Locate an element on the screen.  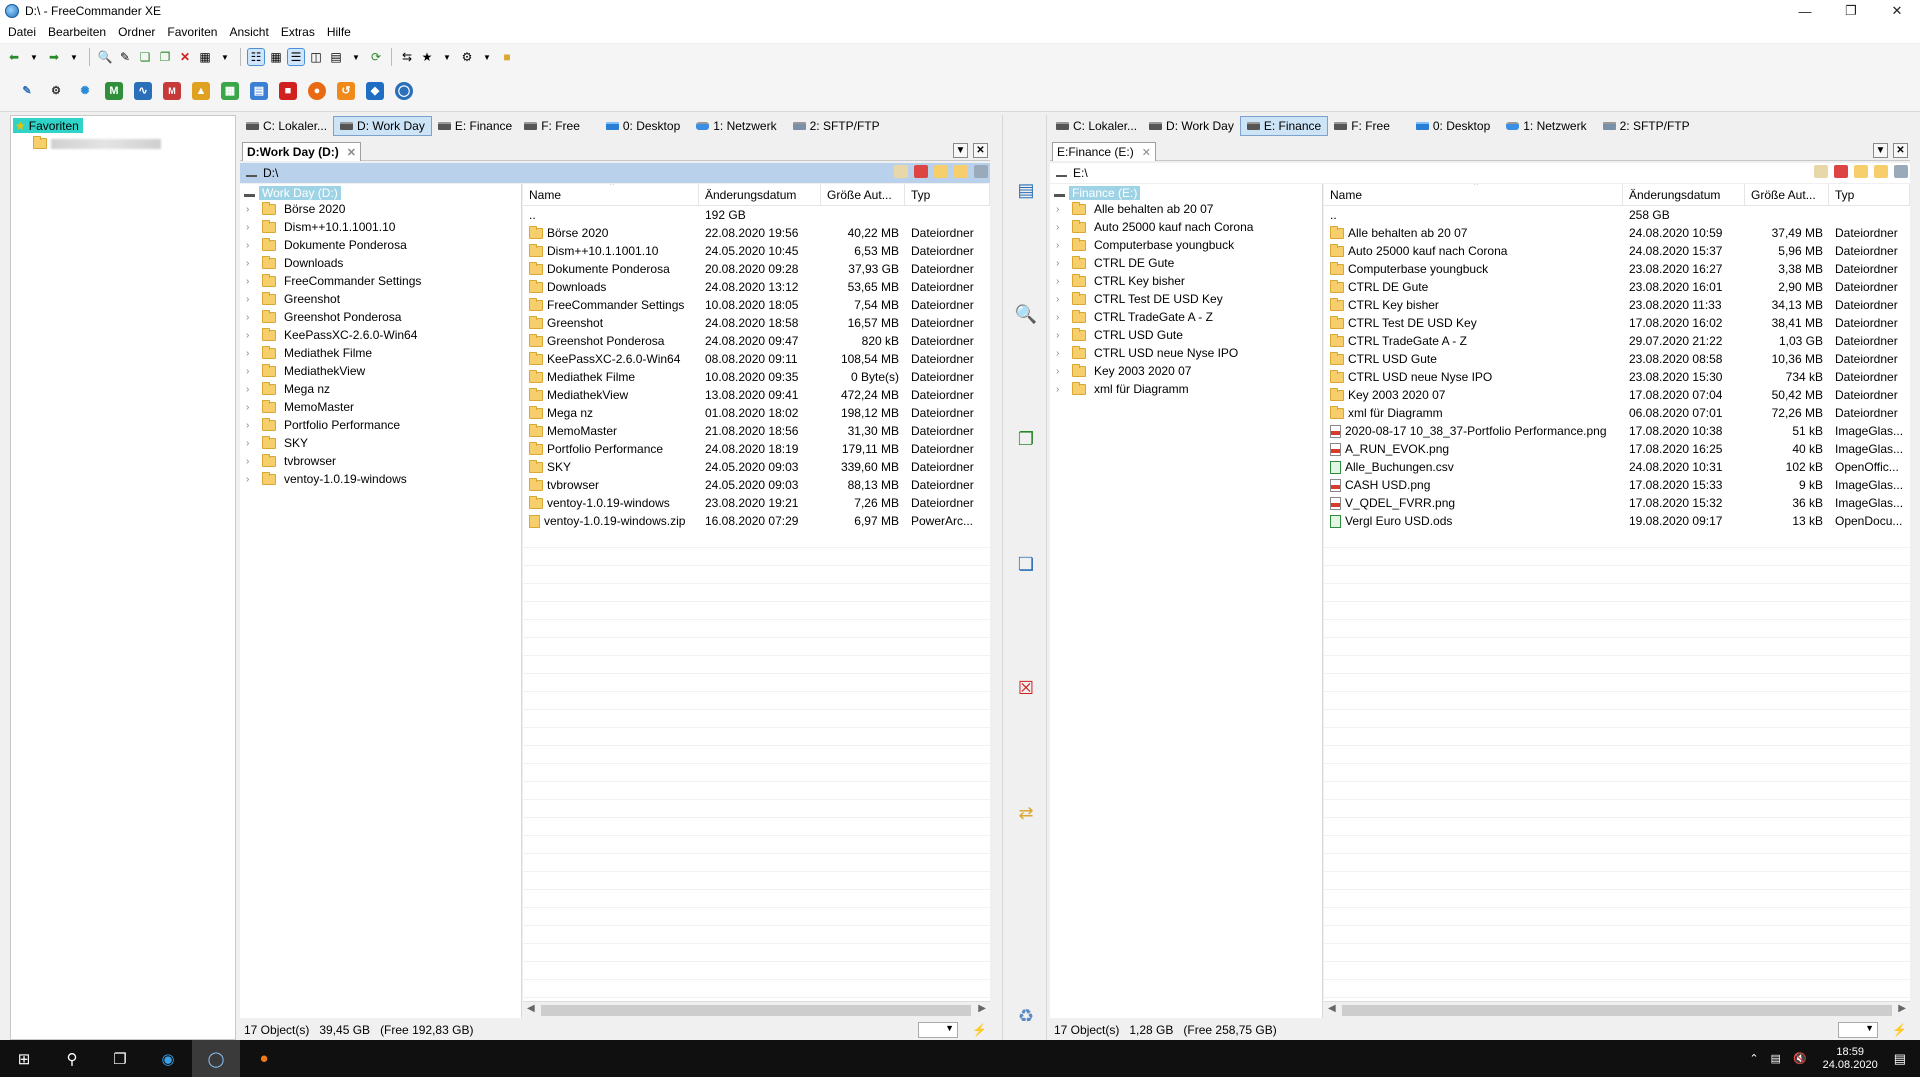
tool-monitor-icon: ∿ is located at coordinates (143, 90).